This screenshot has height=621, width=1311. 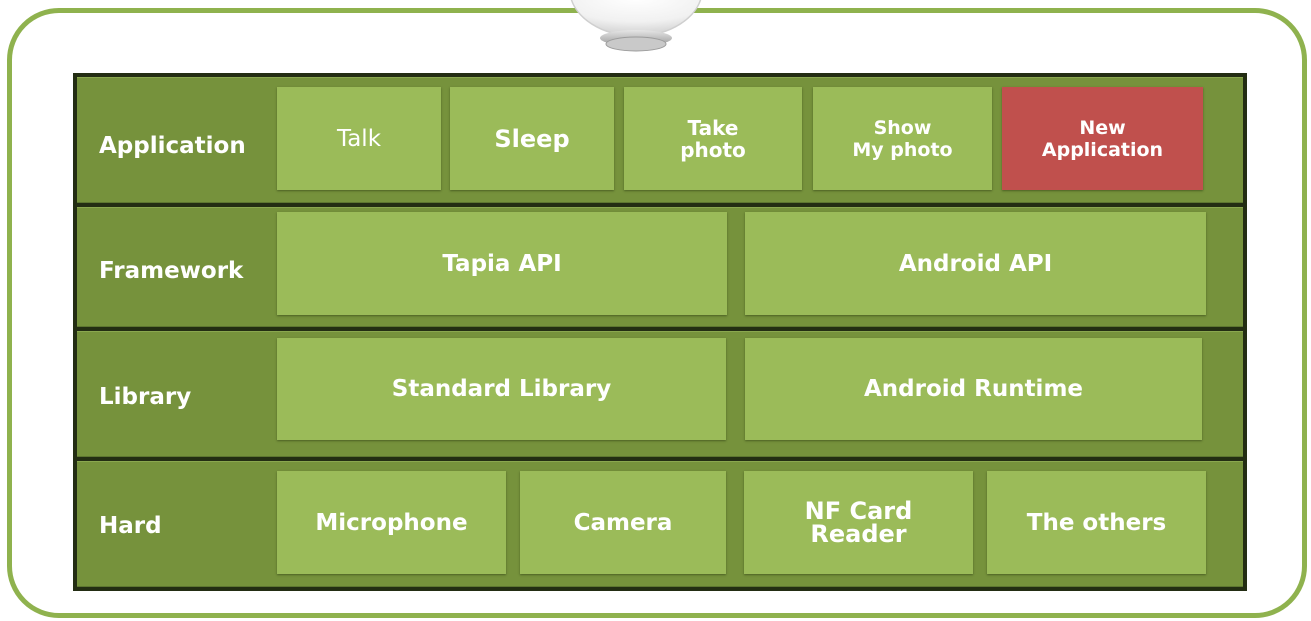 I want to click on layer-label-framework: Framework, so click(x=171, y=271).